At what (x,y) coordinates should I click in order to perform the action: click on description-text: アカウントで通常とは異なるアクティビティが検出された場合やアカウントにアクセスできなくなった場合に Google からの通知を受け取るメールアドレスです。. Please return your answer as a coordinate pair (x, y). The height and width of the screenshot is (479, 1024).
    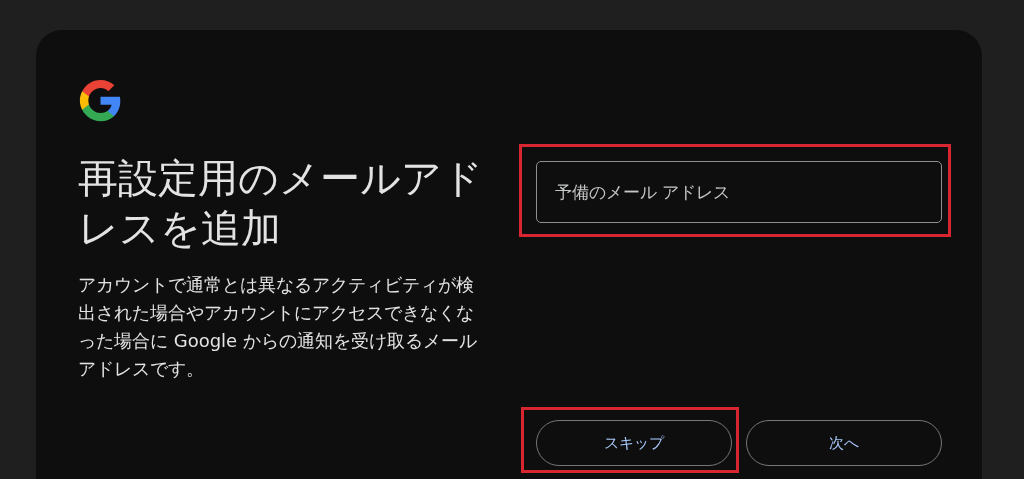
    Looking at the image, I should click on (278, 327).